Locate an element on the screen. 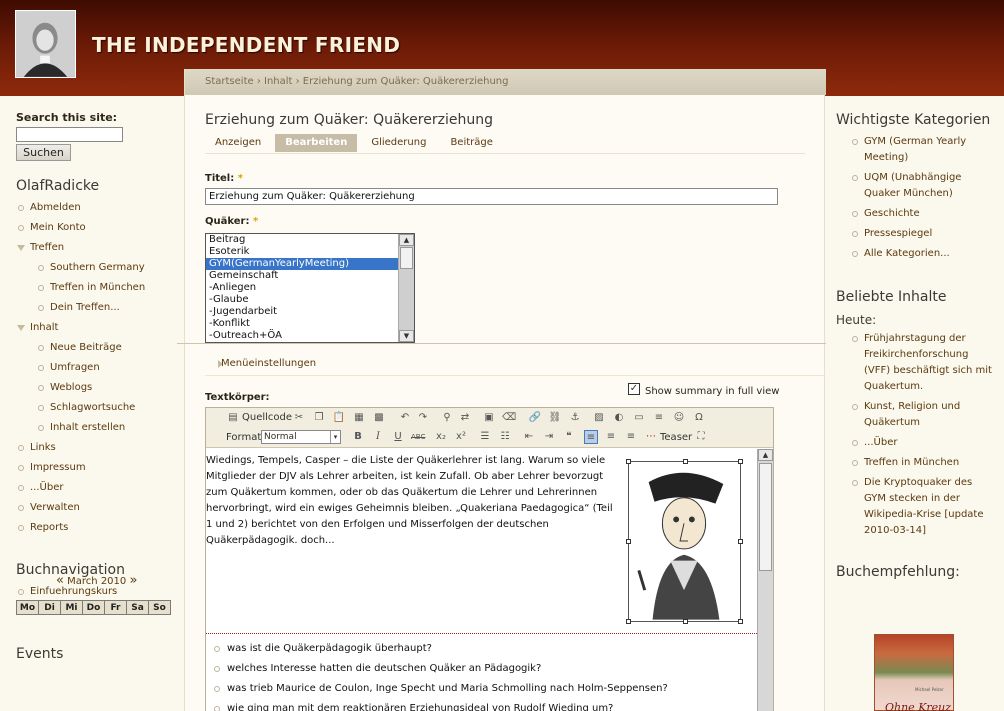 Image resolution: width=1004 pixels, height=711 pixels. sidebar-item: Southern Germany is located at coordinates (96, 268).